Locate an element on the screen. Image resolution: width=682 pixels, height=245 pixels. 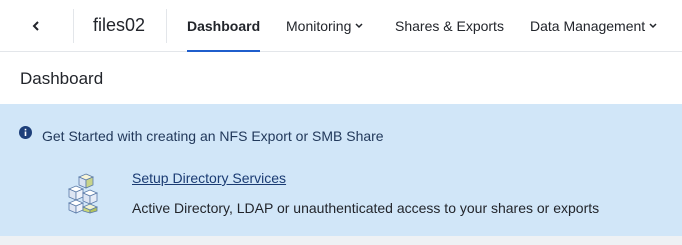
tab-dashboard: Dashboard is located at coordinates (224, 26).